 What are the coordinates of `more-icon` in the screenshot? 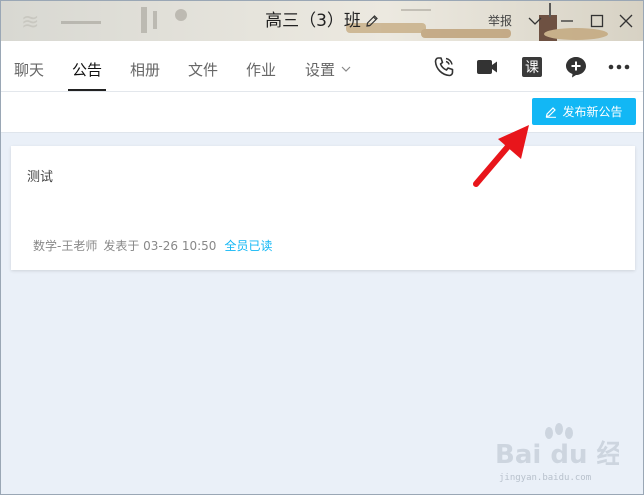 It's located at (619, 67).